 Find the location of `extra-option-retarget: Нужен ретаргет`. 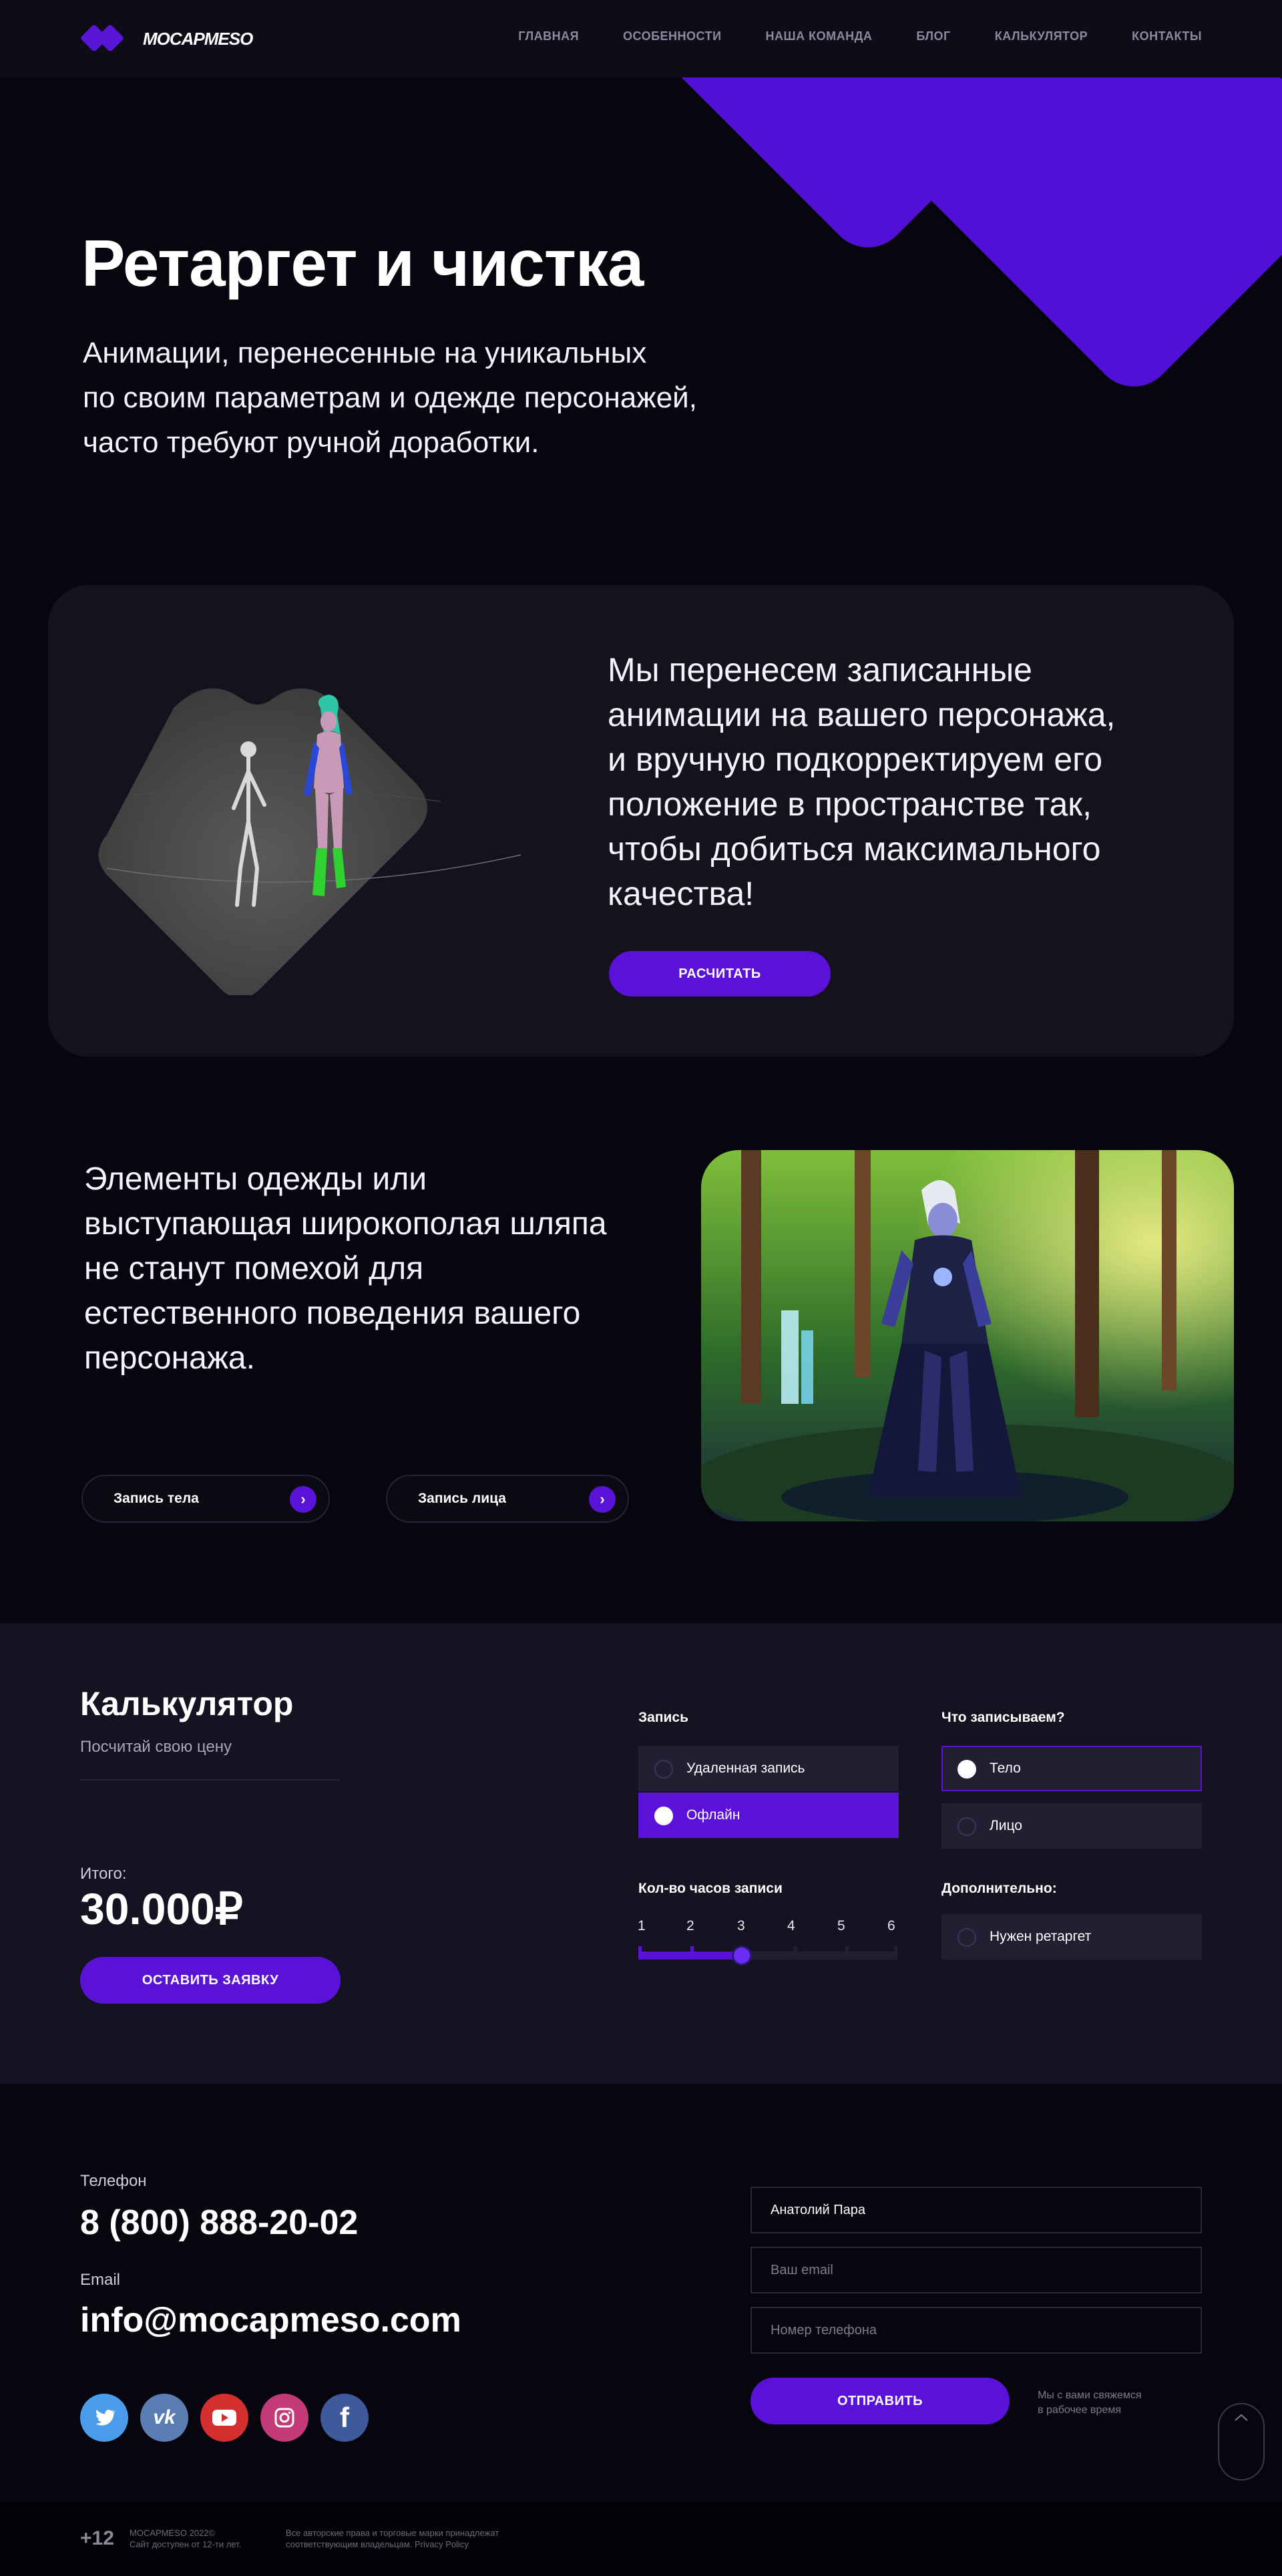

extra-option-retarget: Нужен ретаргет is located at coordinates (1071, 1937).